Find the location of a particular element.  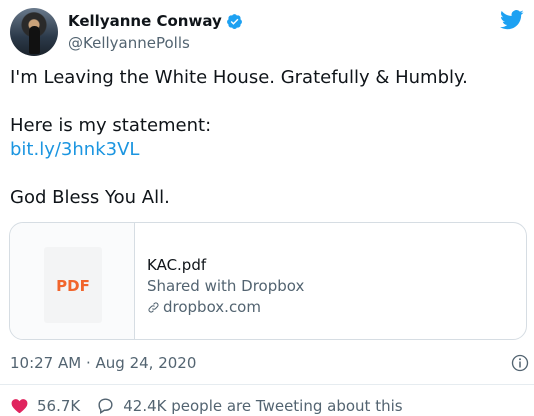

link-icon is located at coordinates (153, 307).